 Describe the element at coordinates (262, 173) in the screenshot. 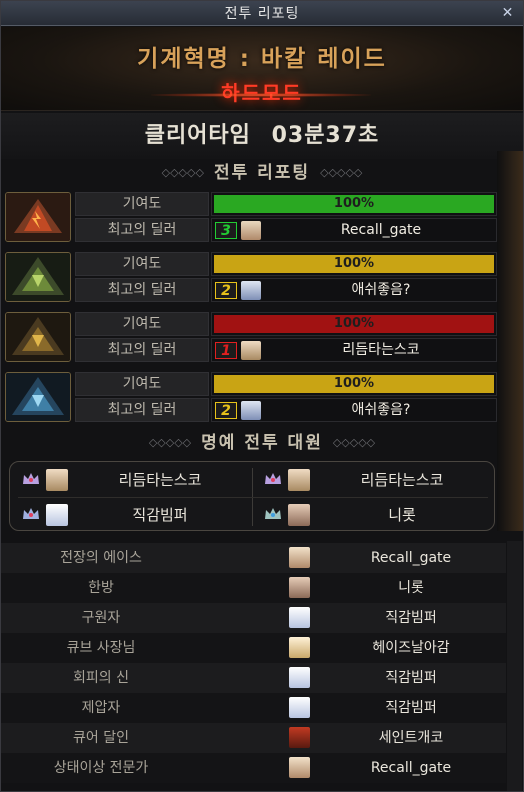

I see `report-section-header: ◇◇◇◇◇ 전투 리포팅 ◇◇◇◇◇` at that location.